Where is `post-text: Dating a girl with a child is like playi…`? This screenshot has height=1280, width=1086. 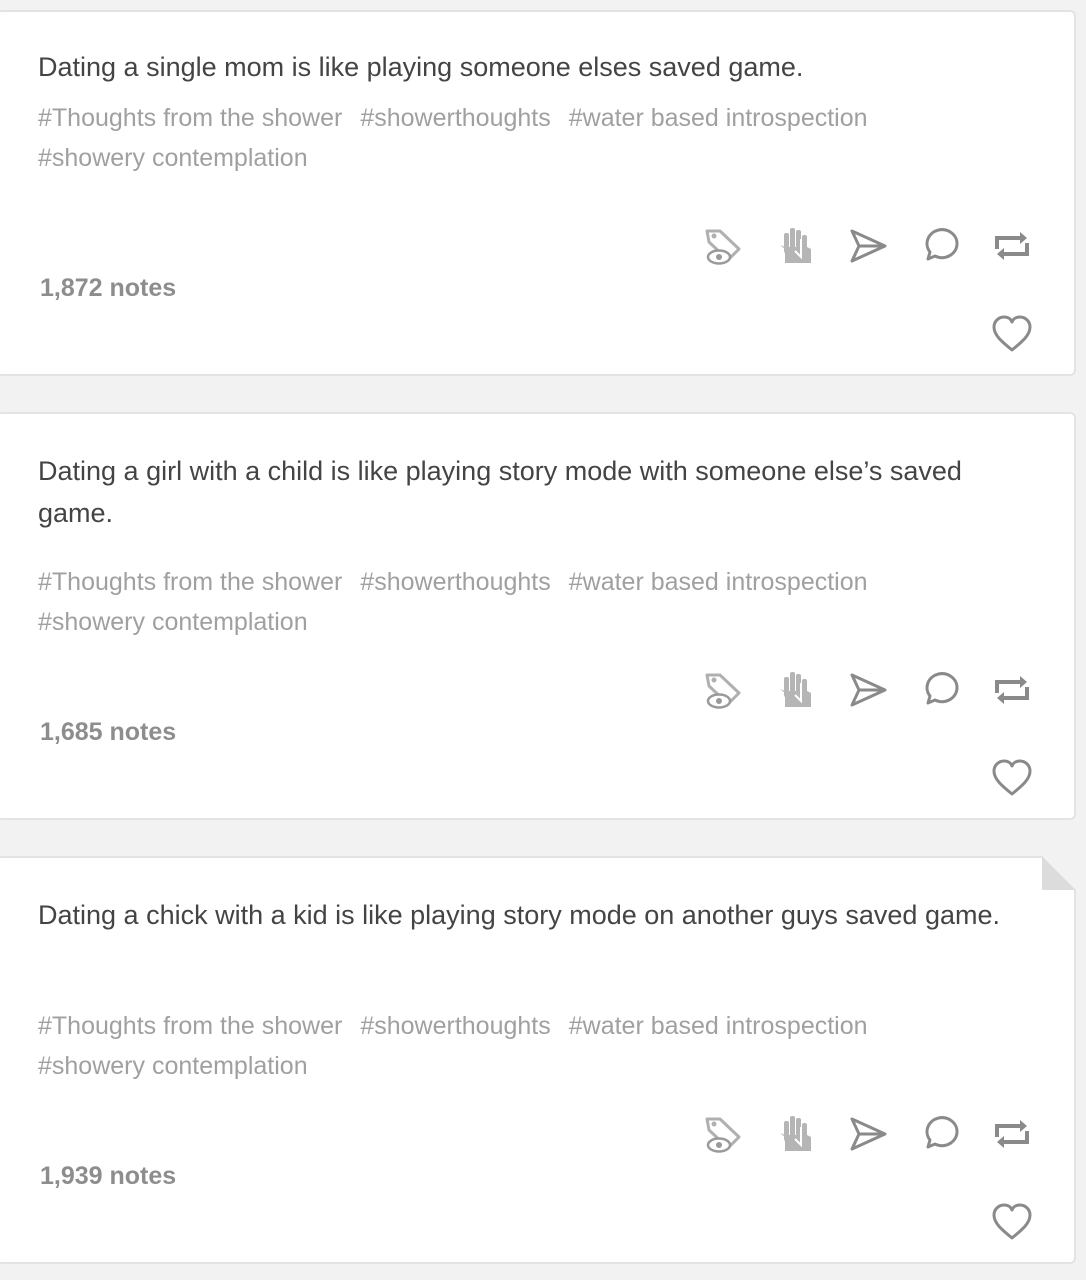
post-text: Dating a girl with a child is like playi… is located at coordinates (500, 492).